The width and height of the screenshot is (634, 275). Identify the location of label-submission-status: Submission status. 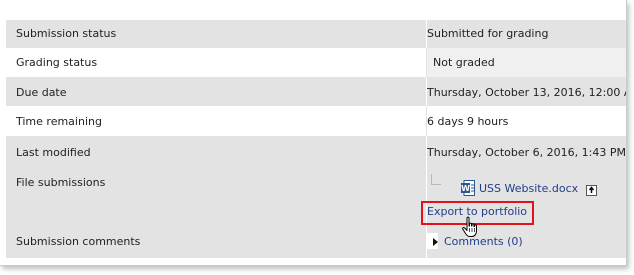
(66, 33).